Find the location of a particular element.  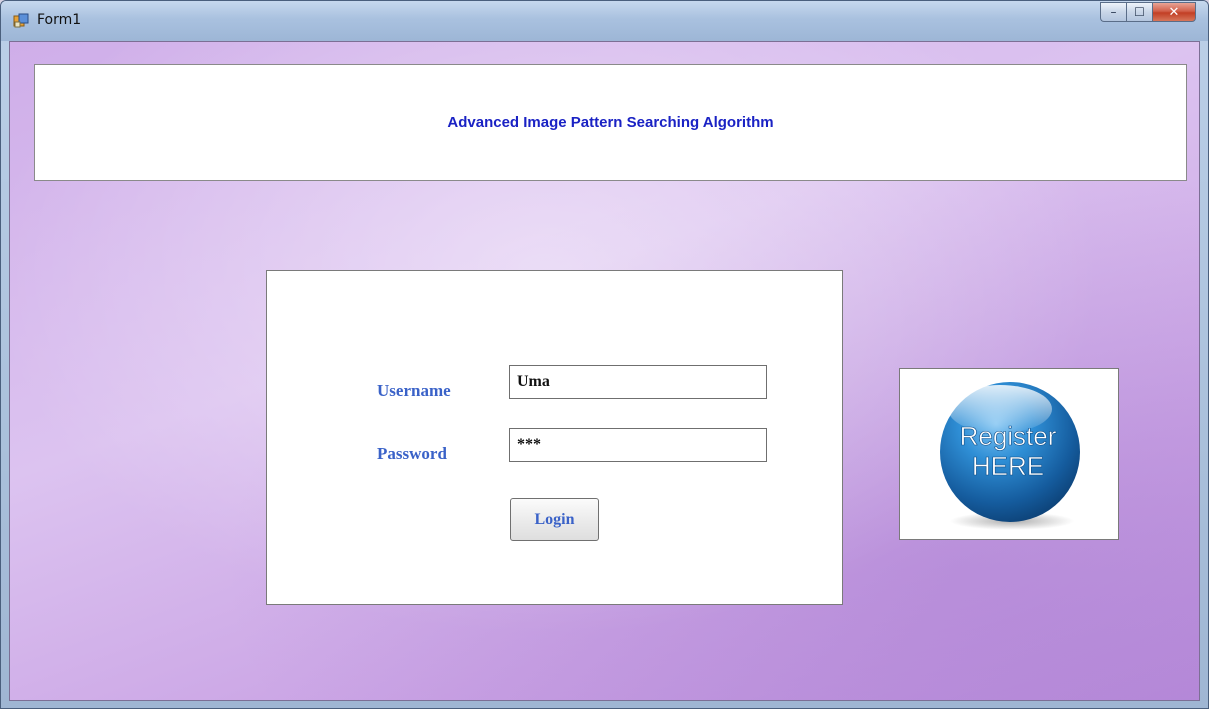

caption-buttons: – ☐ ✕ is located at coordinates (1148, 13).